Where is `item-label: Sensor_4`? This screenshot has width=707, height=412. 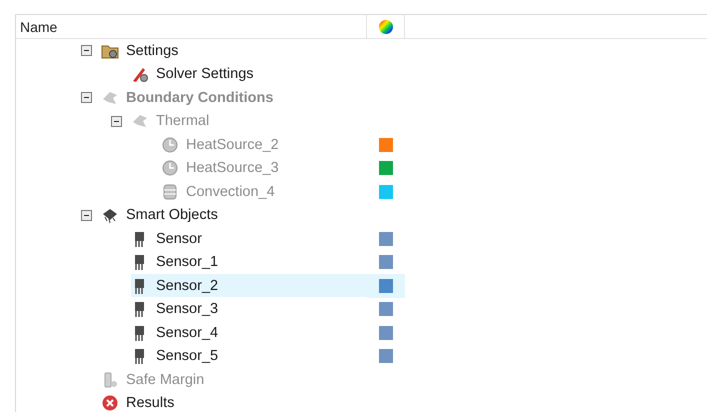
item-label: Sensor_4 is located at coordinates (187, 332).